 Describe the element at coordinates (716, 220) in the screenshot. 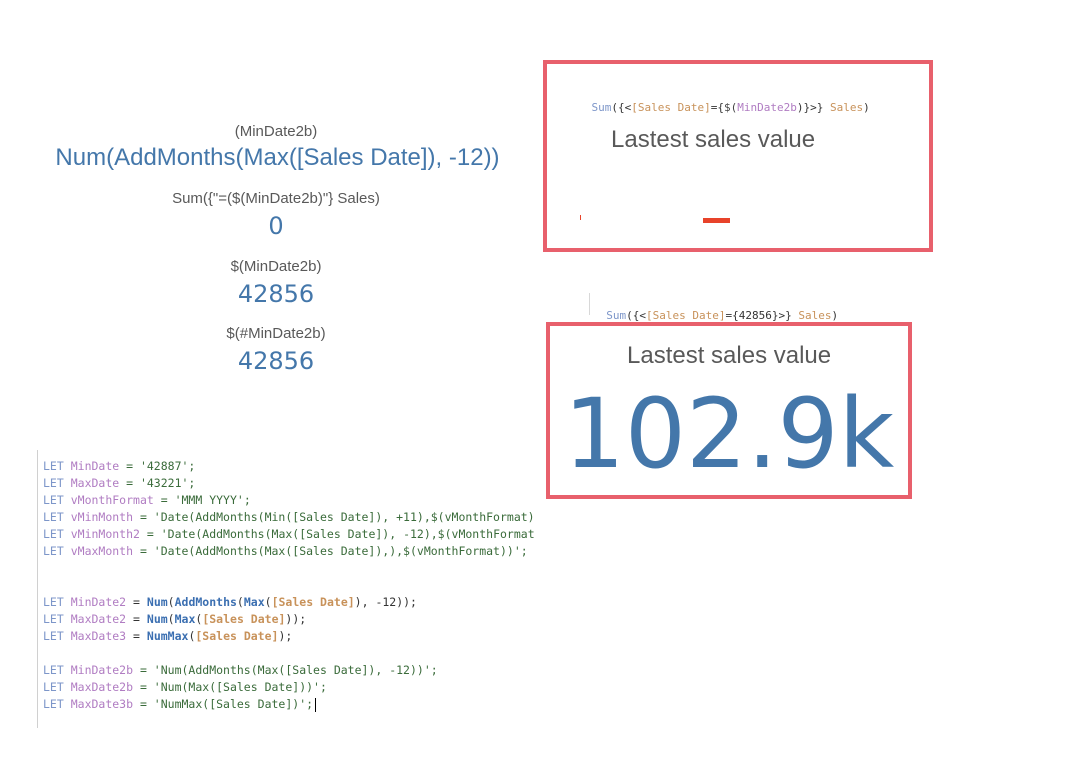

I see `kpi-top-dash-mark` at that location.